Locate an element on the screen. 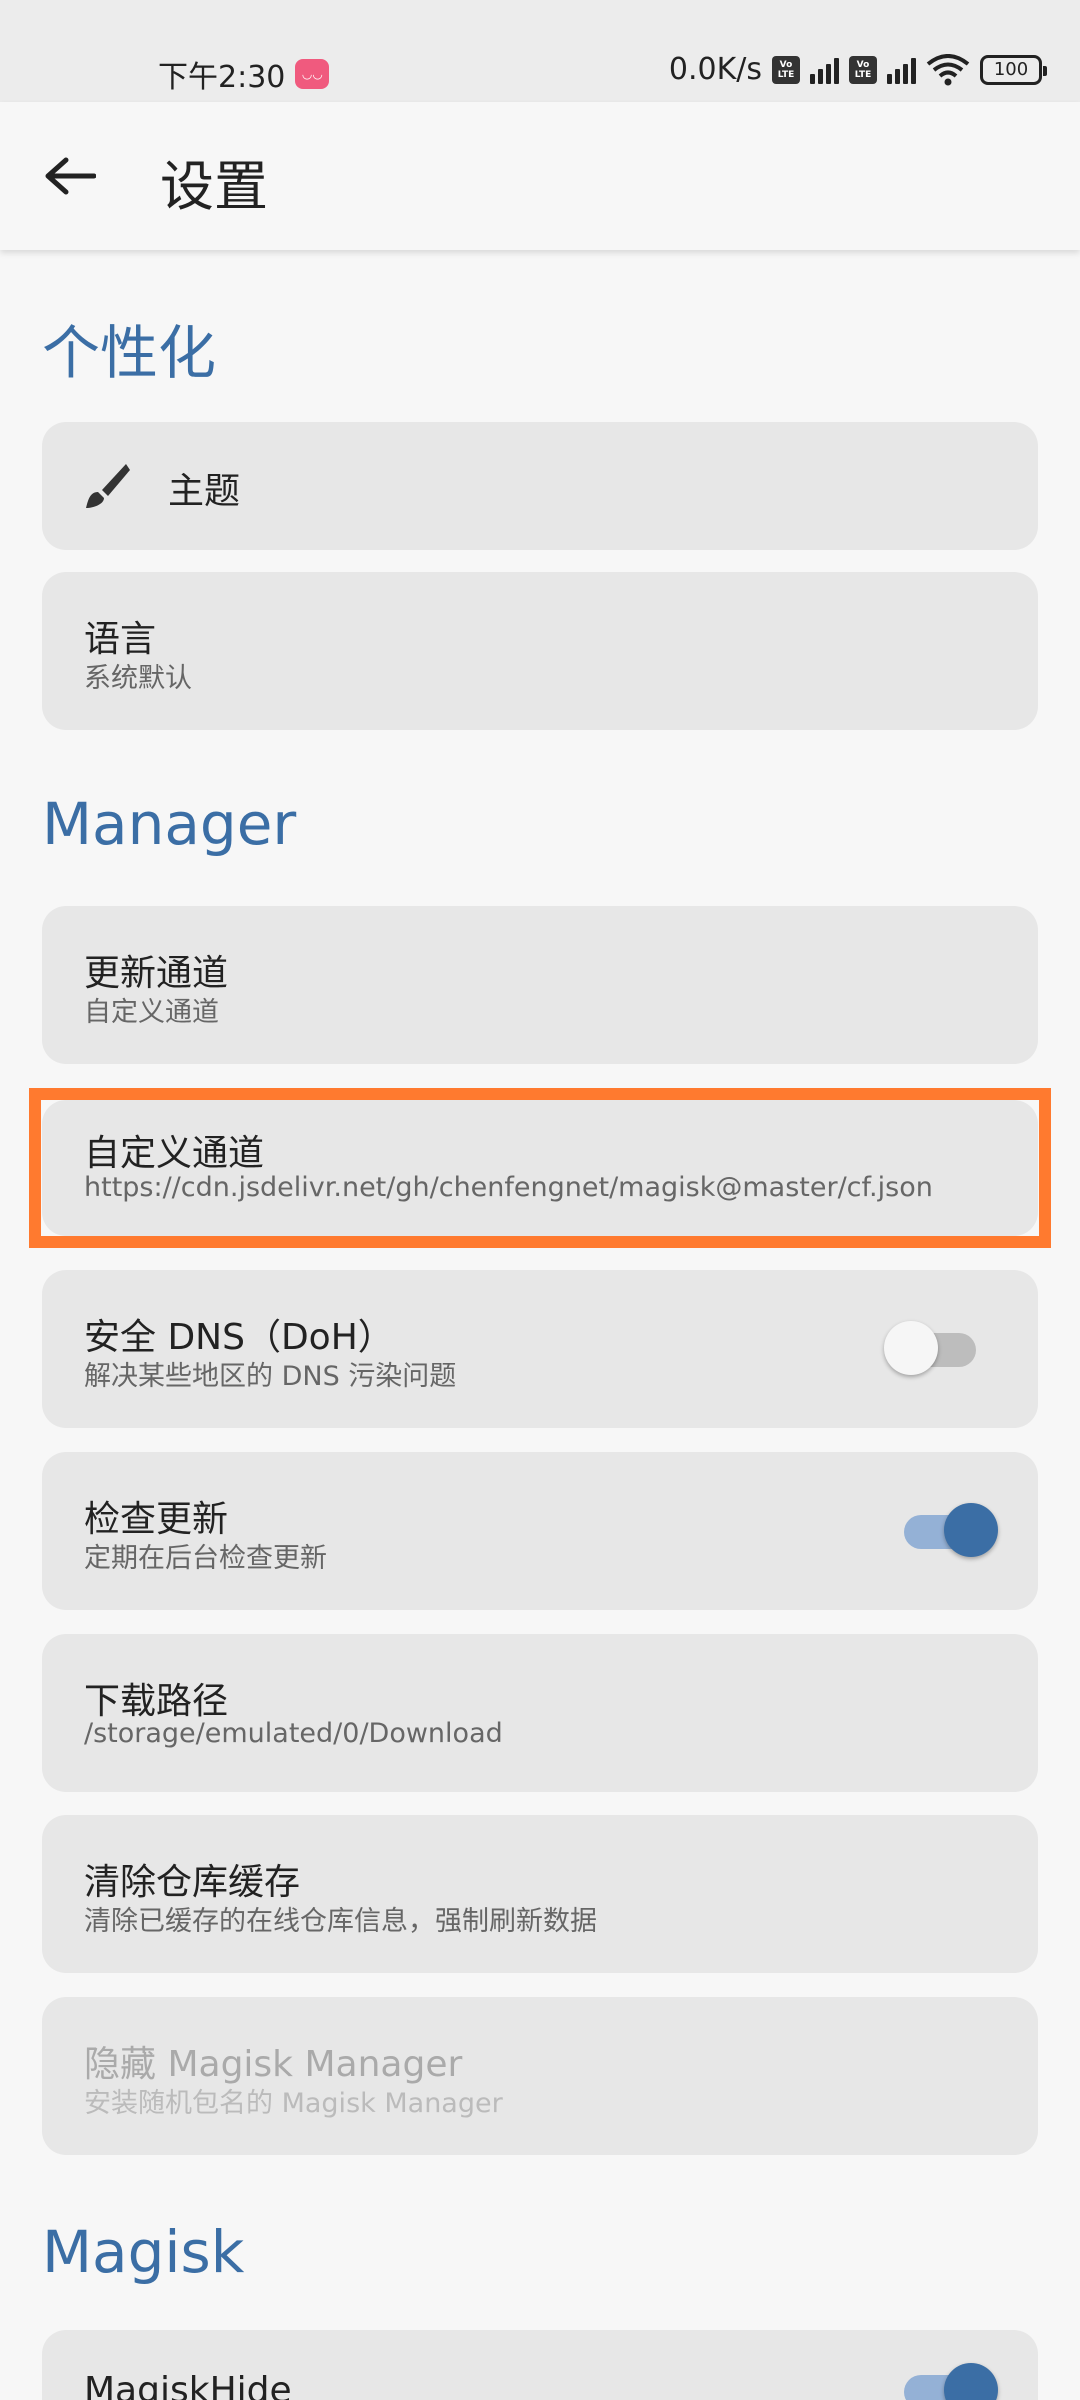  secure-dns-setting: 安全 DNS（DoH） 解决某些地区的 DNS 污染问题 is located at coordinates (540, 1349).